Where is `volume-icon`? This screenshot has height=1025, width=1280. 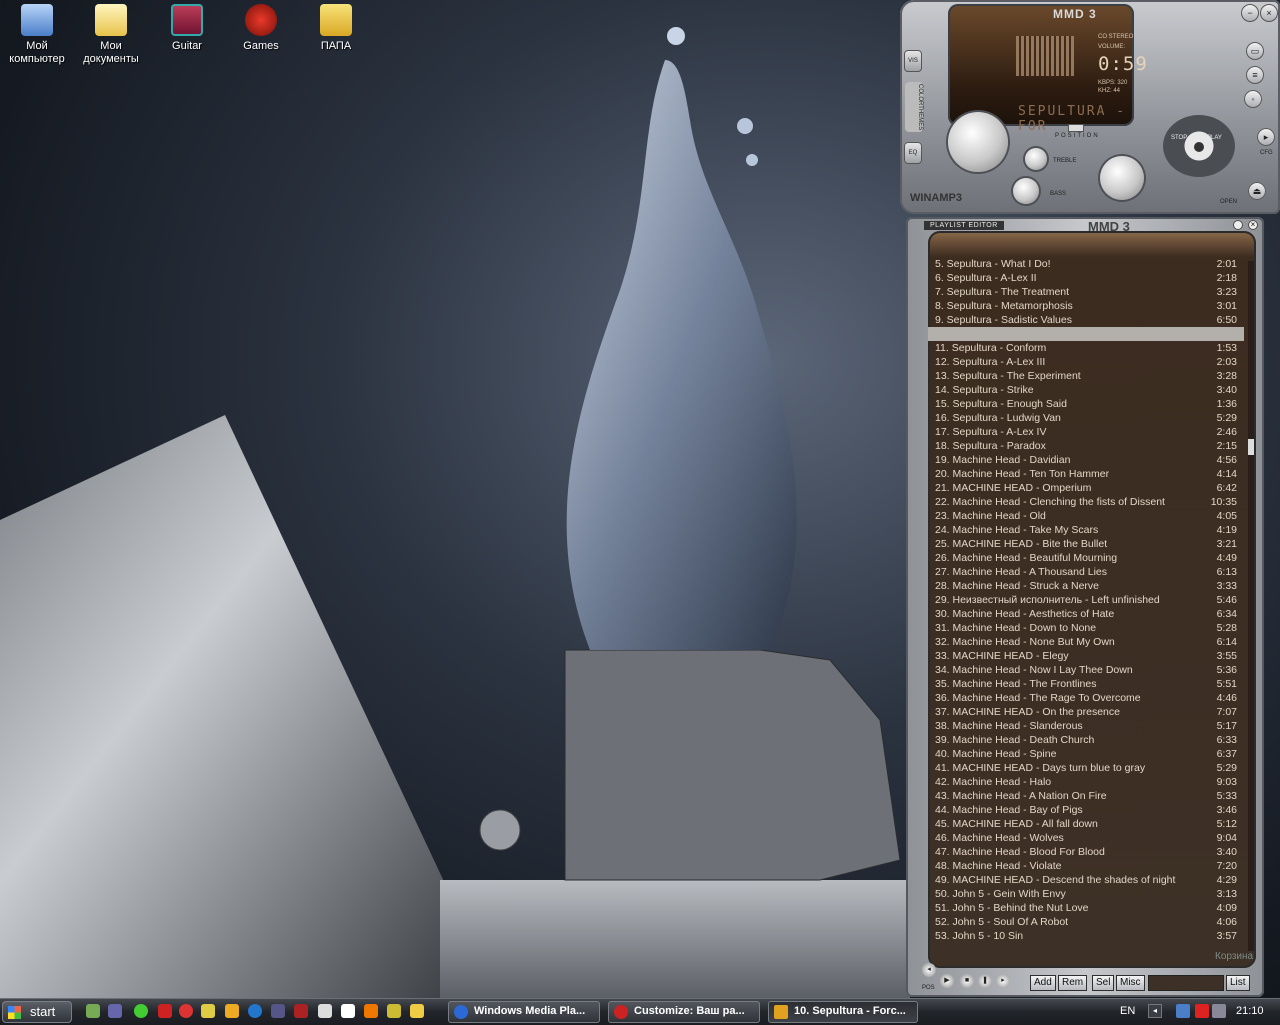 volume-icon is located at coordinates (1219, 1011).